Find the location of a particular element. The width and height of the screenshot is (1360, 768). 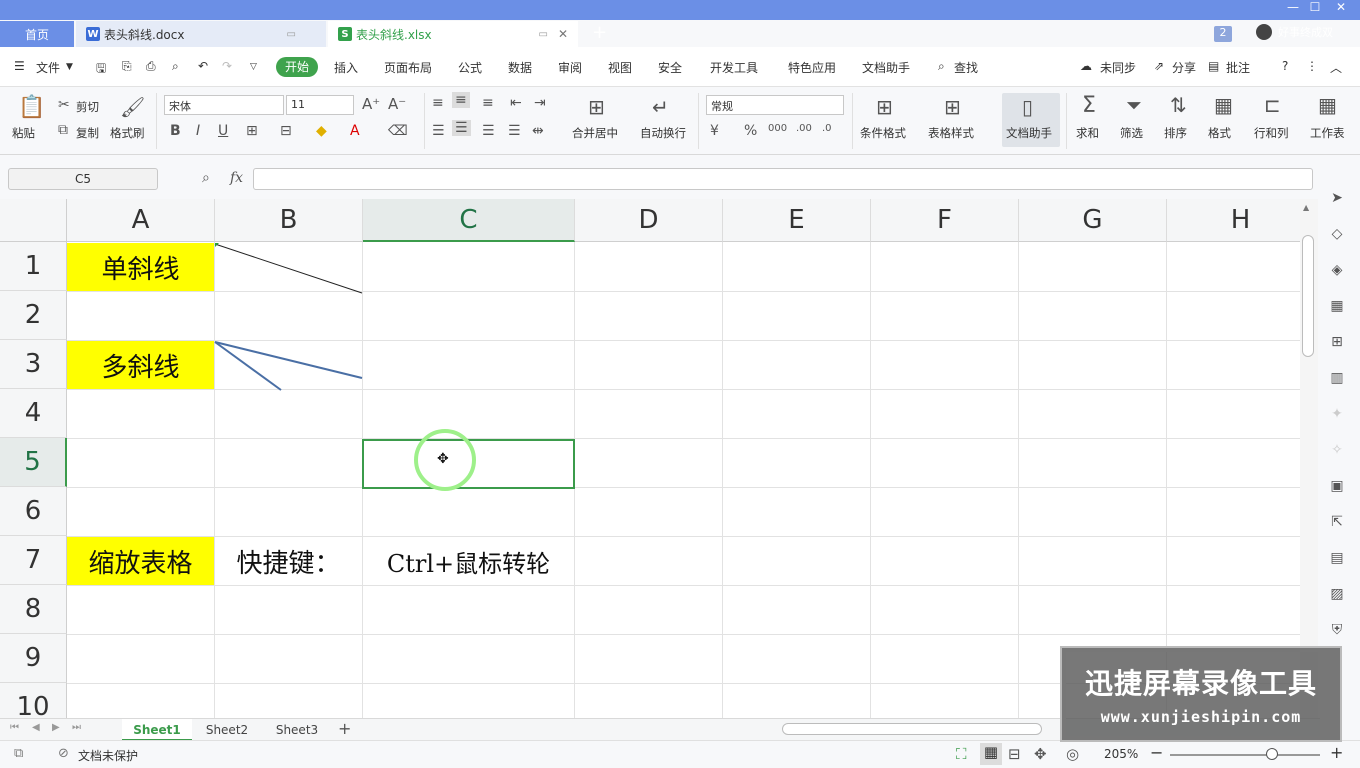

zoom-formula-icon: ⌕ is located at coordinates (206, 178).